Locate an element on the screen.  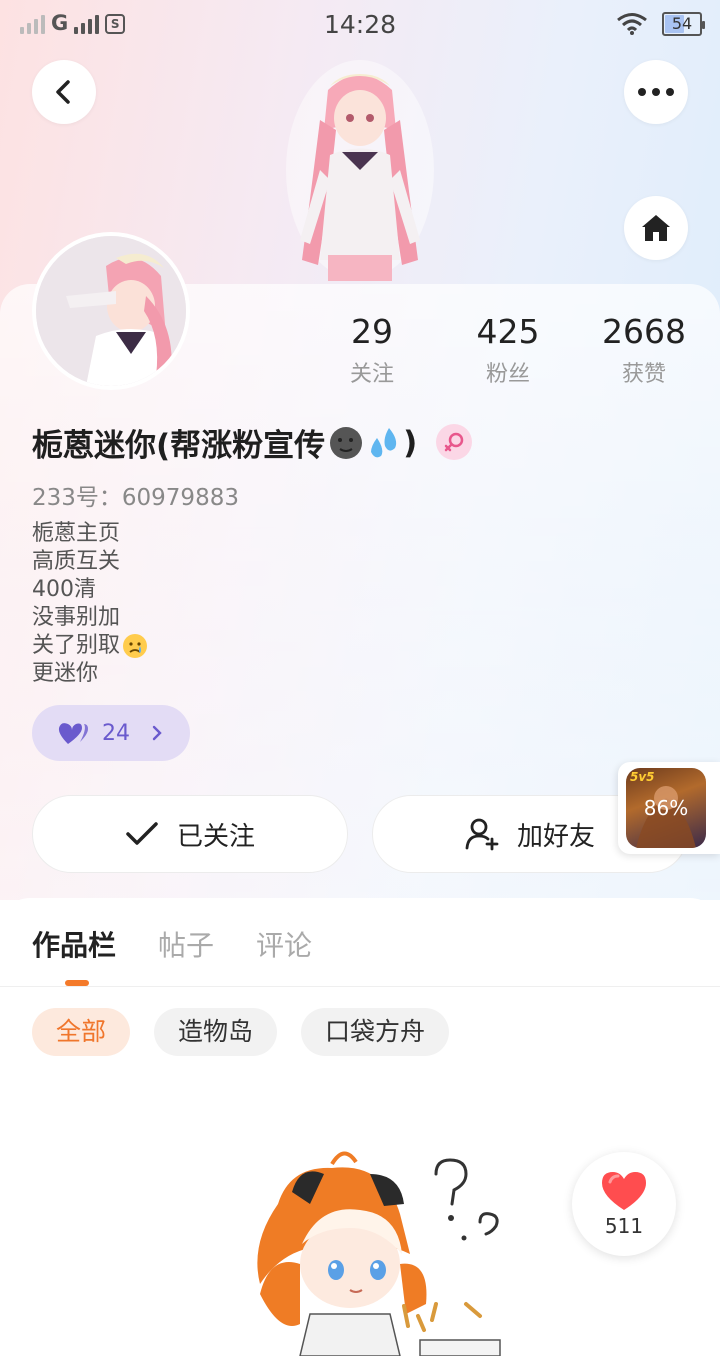
followed-button: 已关注 is located at coordinates (190, 834).